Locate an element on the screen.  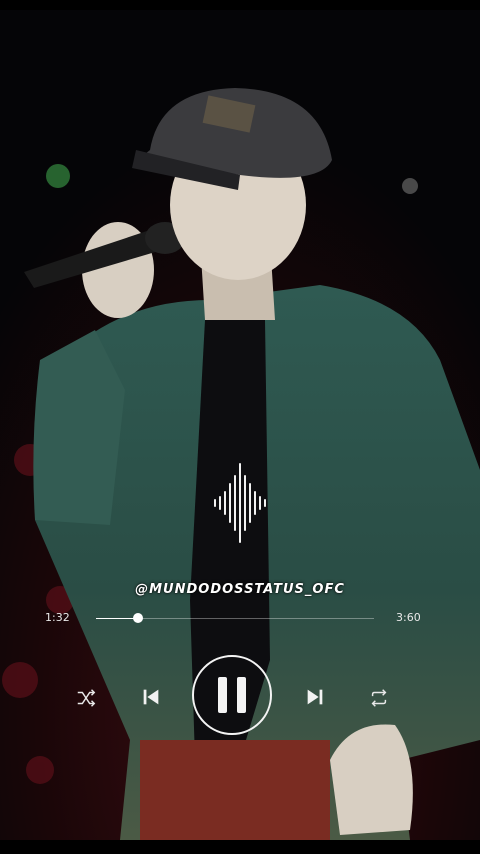
progress-thumb is located at coordinates (137, 618).